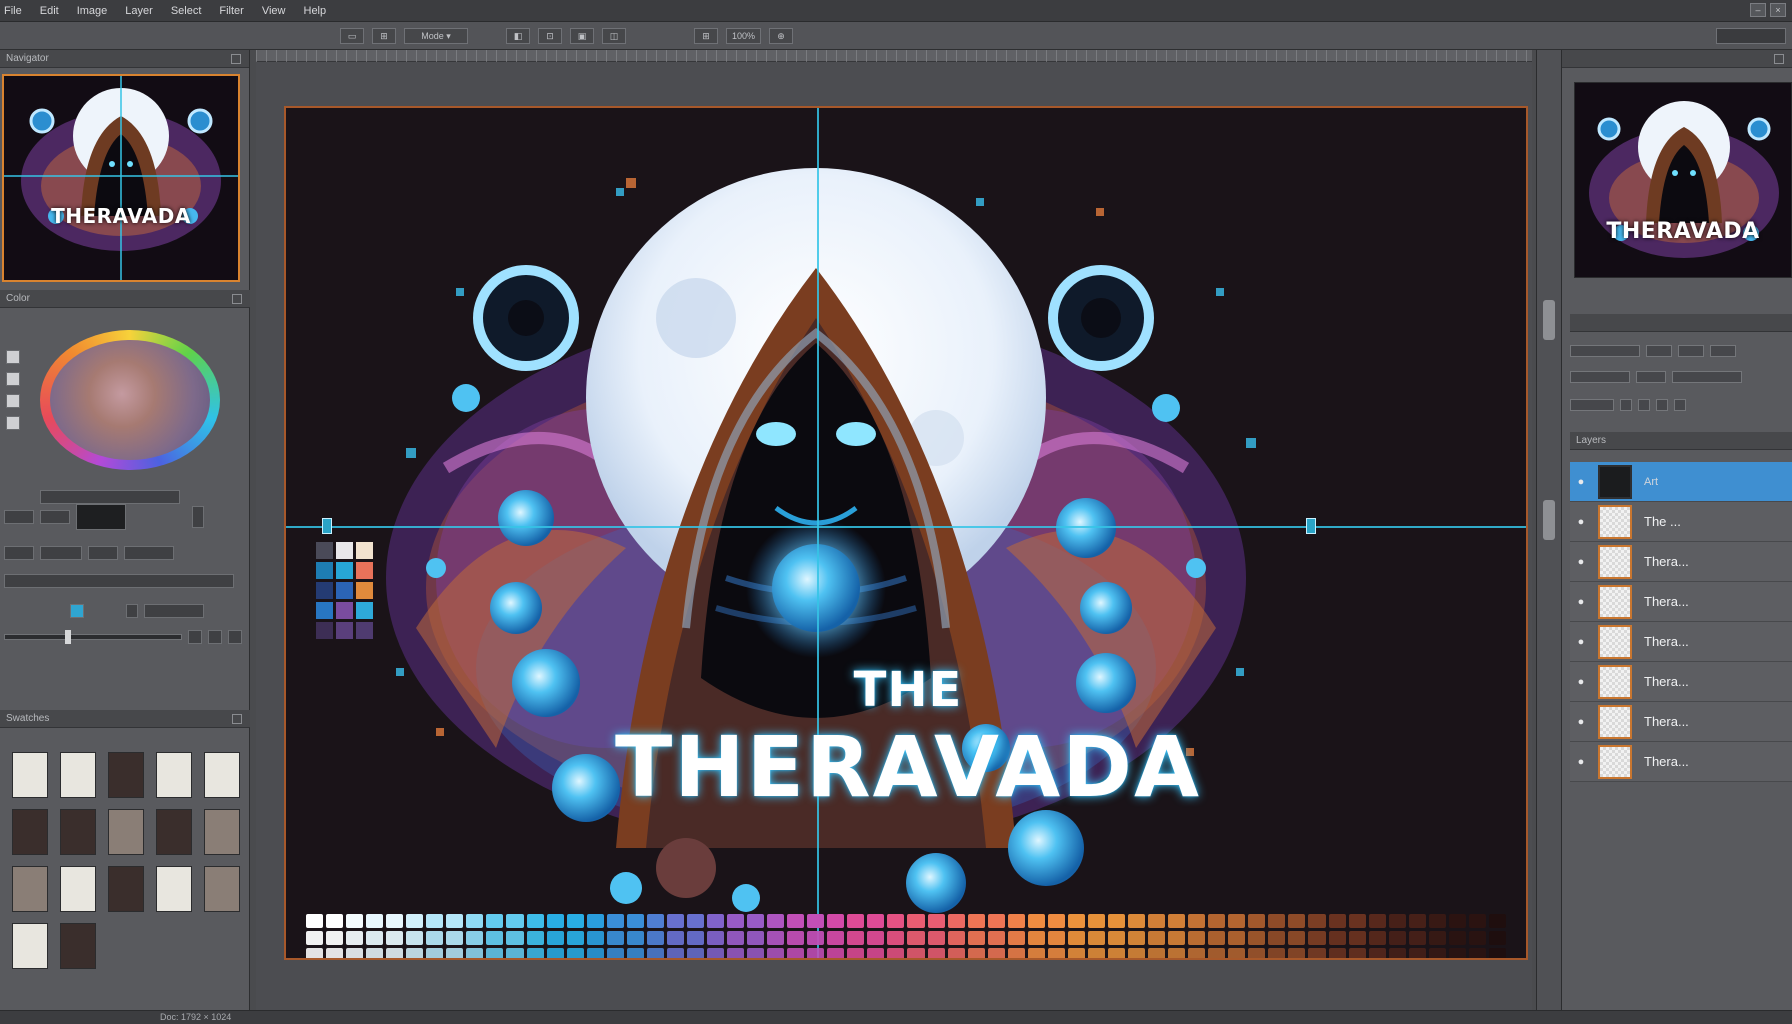 The image size is (1792, 1024). What do you see at coordinates (124, 59) in the screenshot?
I see `navigator-header: Navigator` at bounding box center [124, 59].